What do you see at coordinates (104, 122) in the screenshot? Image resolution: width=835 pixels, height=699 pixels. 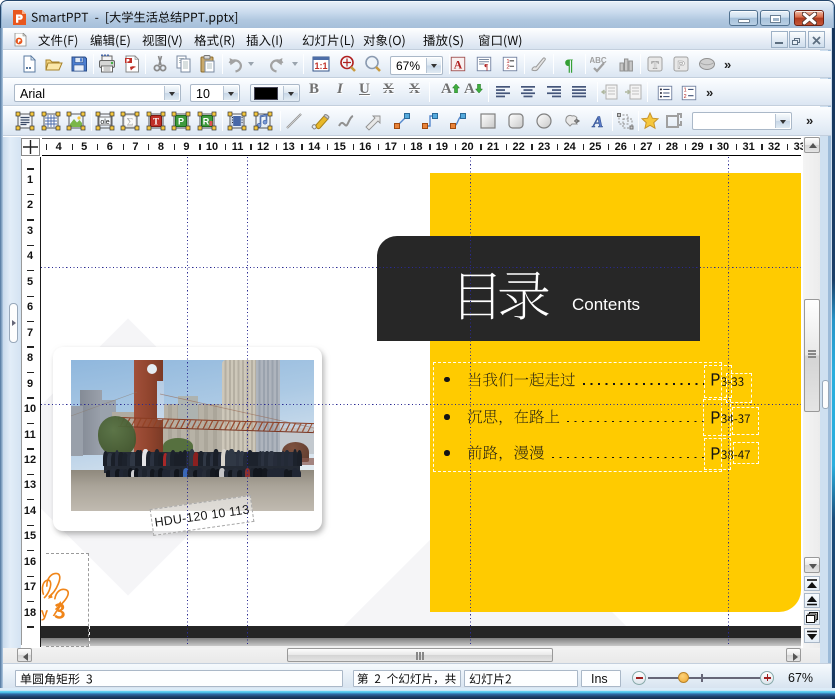 I see `svg-text: ole` at bounding box center [104, 122].